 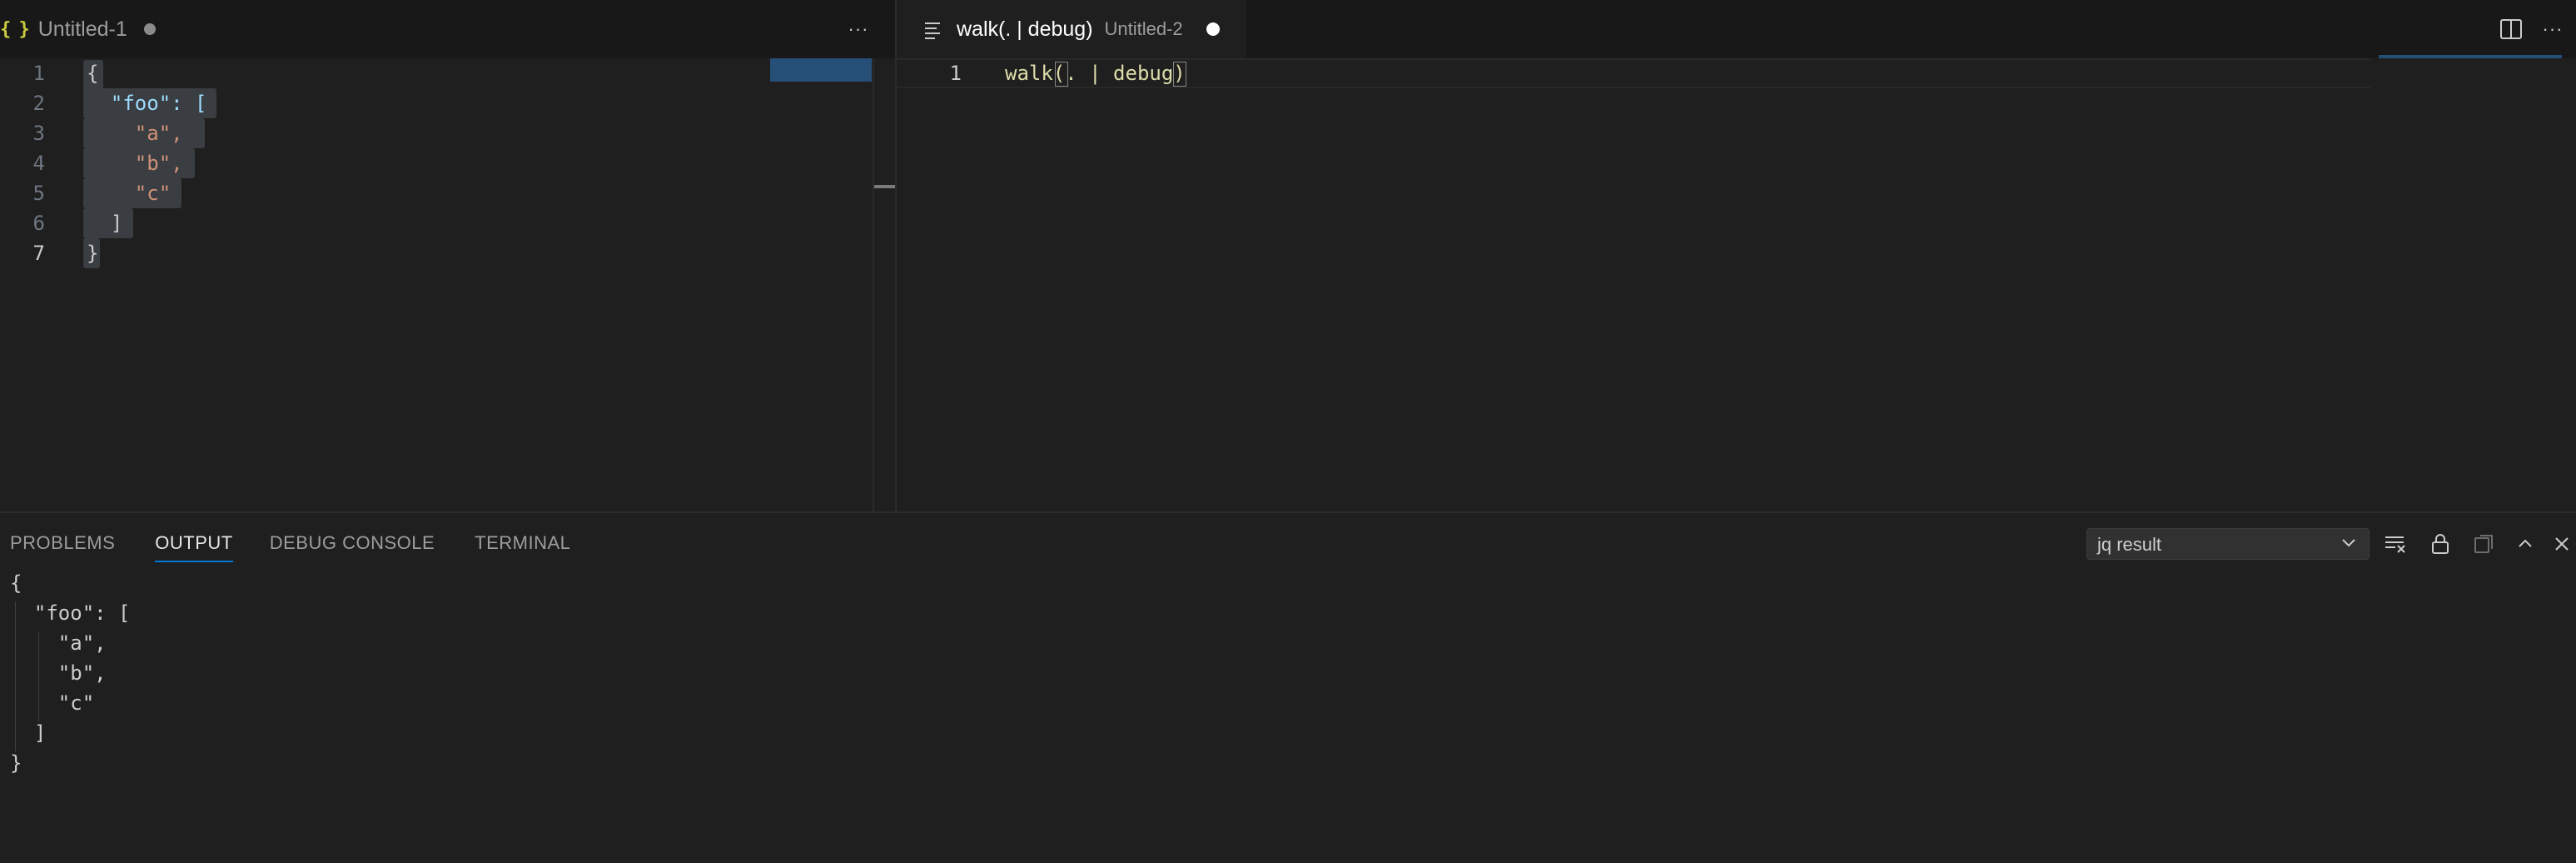 I want to click on line-number: 5, so click(x=38, y=193).